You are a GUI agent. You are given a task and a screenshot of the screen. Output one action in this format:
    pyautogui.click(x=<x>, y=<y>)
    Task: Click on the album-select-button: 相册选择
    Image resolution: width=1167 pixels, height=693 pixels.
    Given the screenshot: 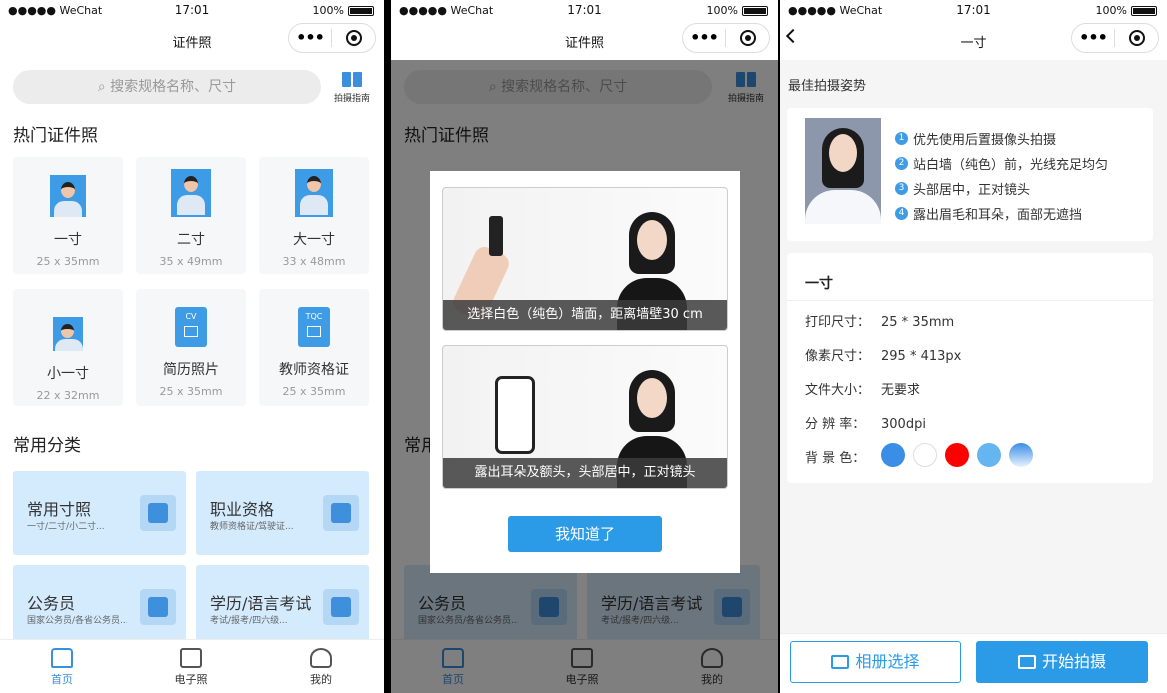 What is the action you would take?
    pyautogui.click(x=875, y=662)
    